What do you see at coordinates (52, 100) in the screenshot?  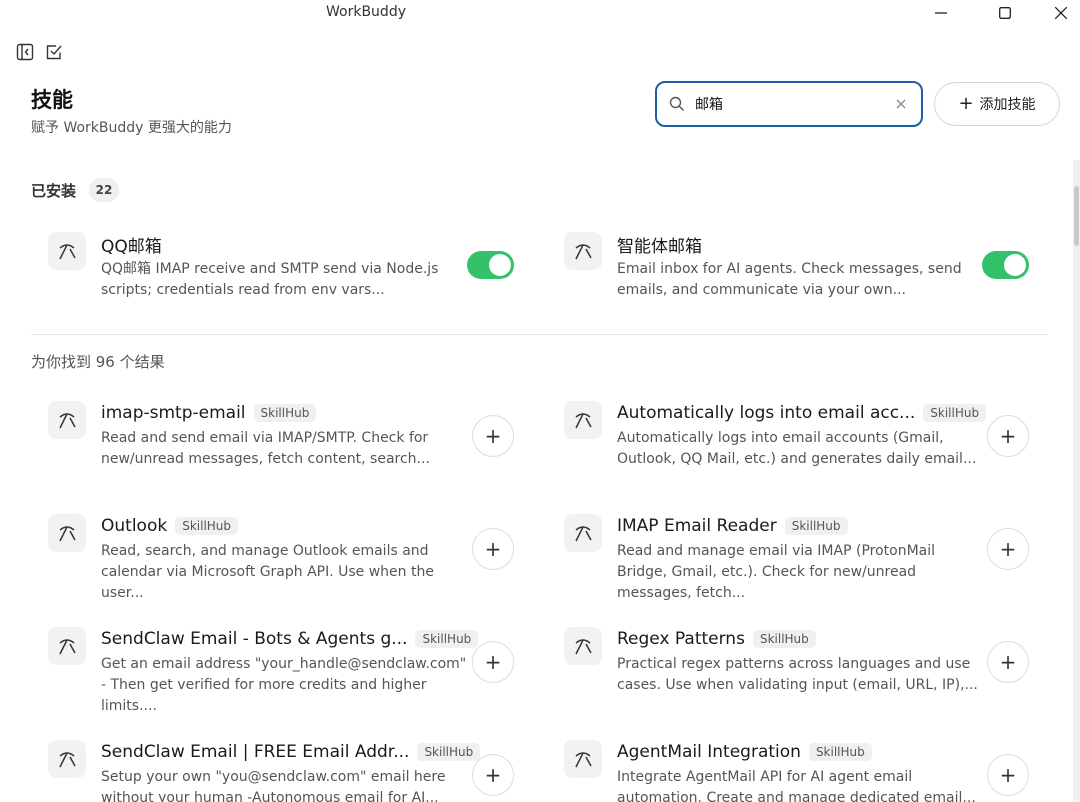 I see `page-title: 技能` at bounding box center [52, 100].